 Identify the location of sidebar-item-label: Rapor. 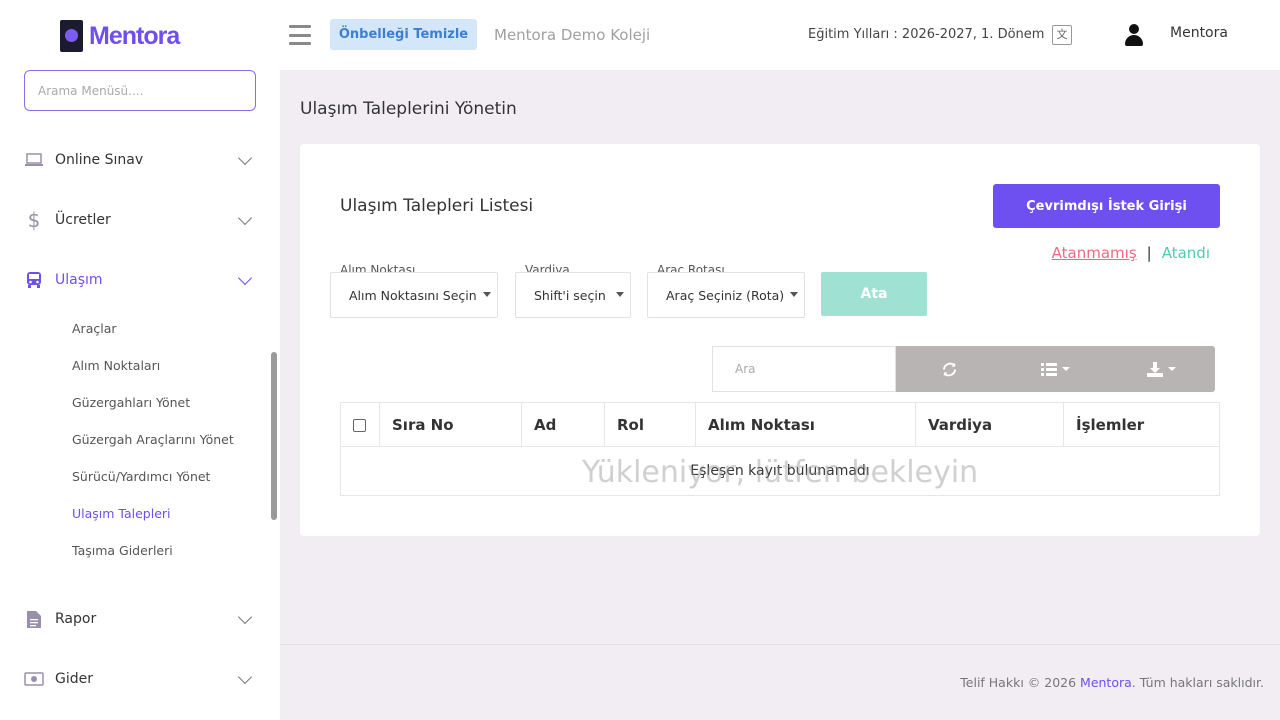
(76, 619).